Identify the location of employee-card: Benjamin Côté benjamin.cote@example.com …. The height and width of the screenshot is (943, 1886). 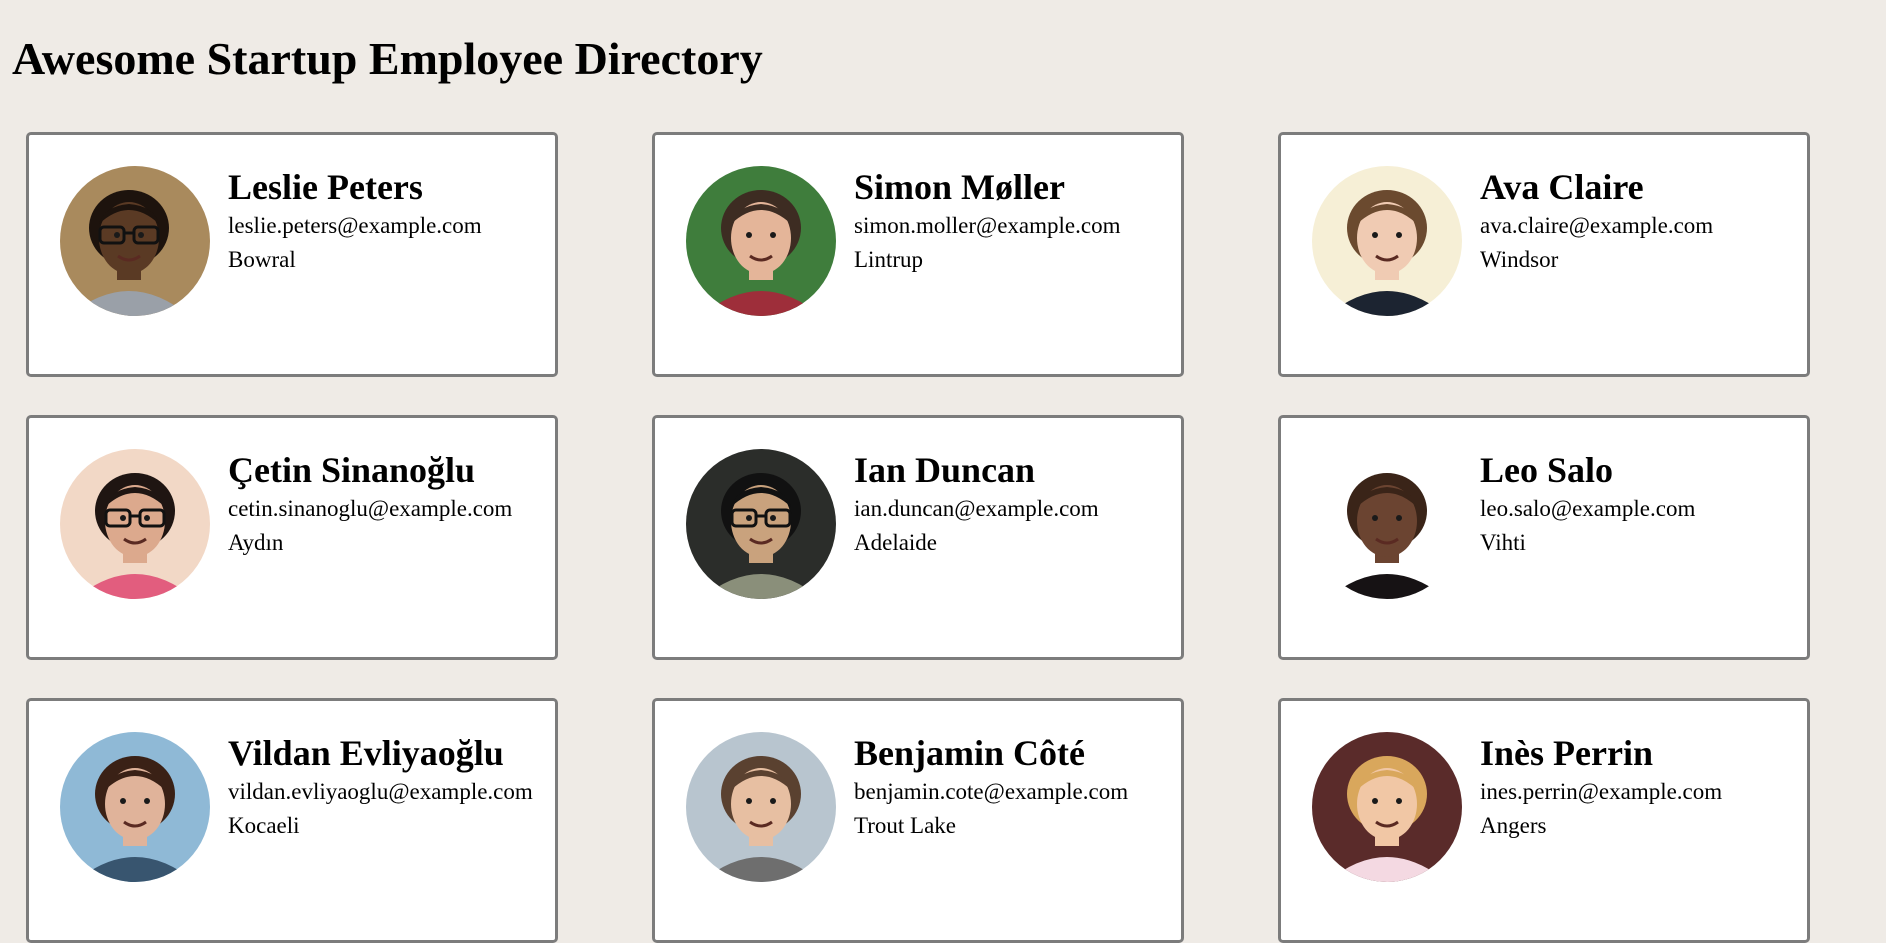
(918, 820).